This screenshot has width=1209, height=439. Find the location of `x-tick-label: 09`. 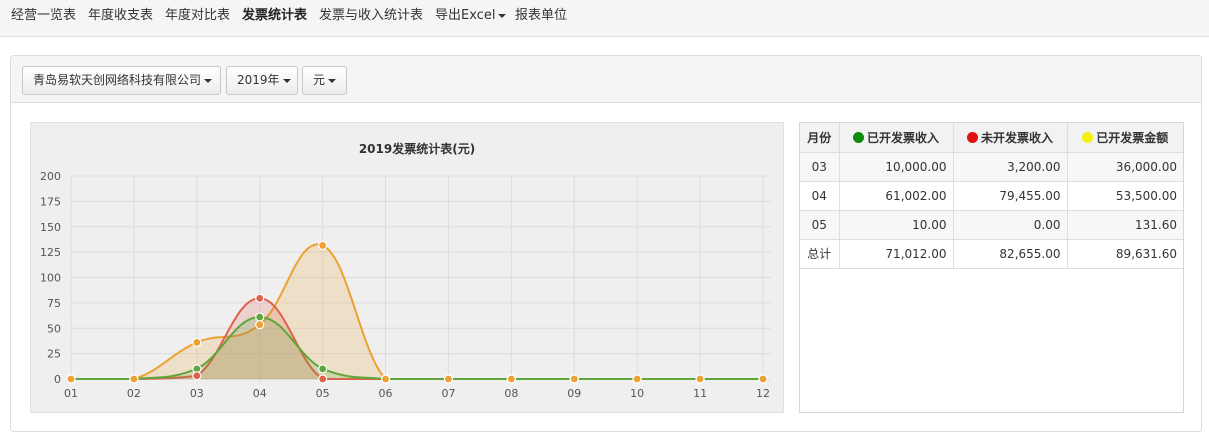

x-tick-label: 09 is located at coordinates (574, 393).